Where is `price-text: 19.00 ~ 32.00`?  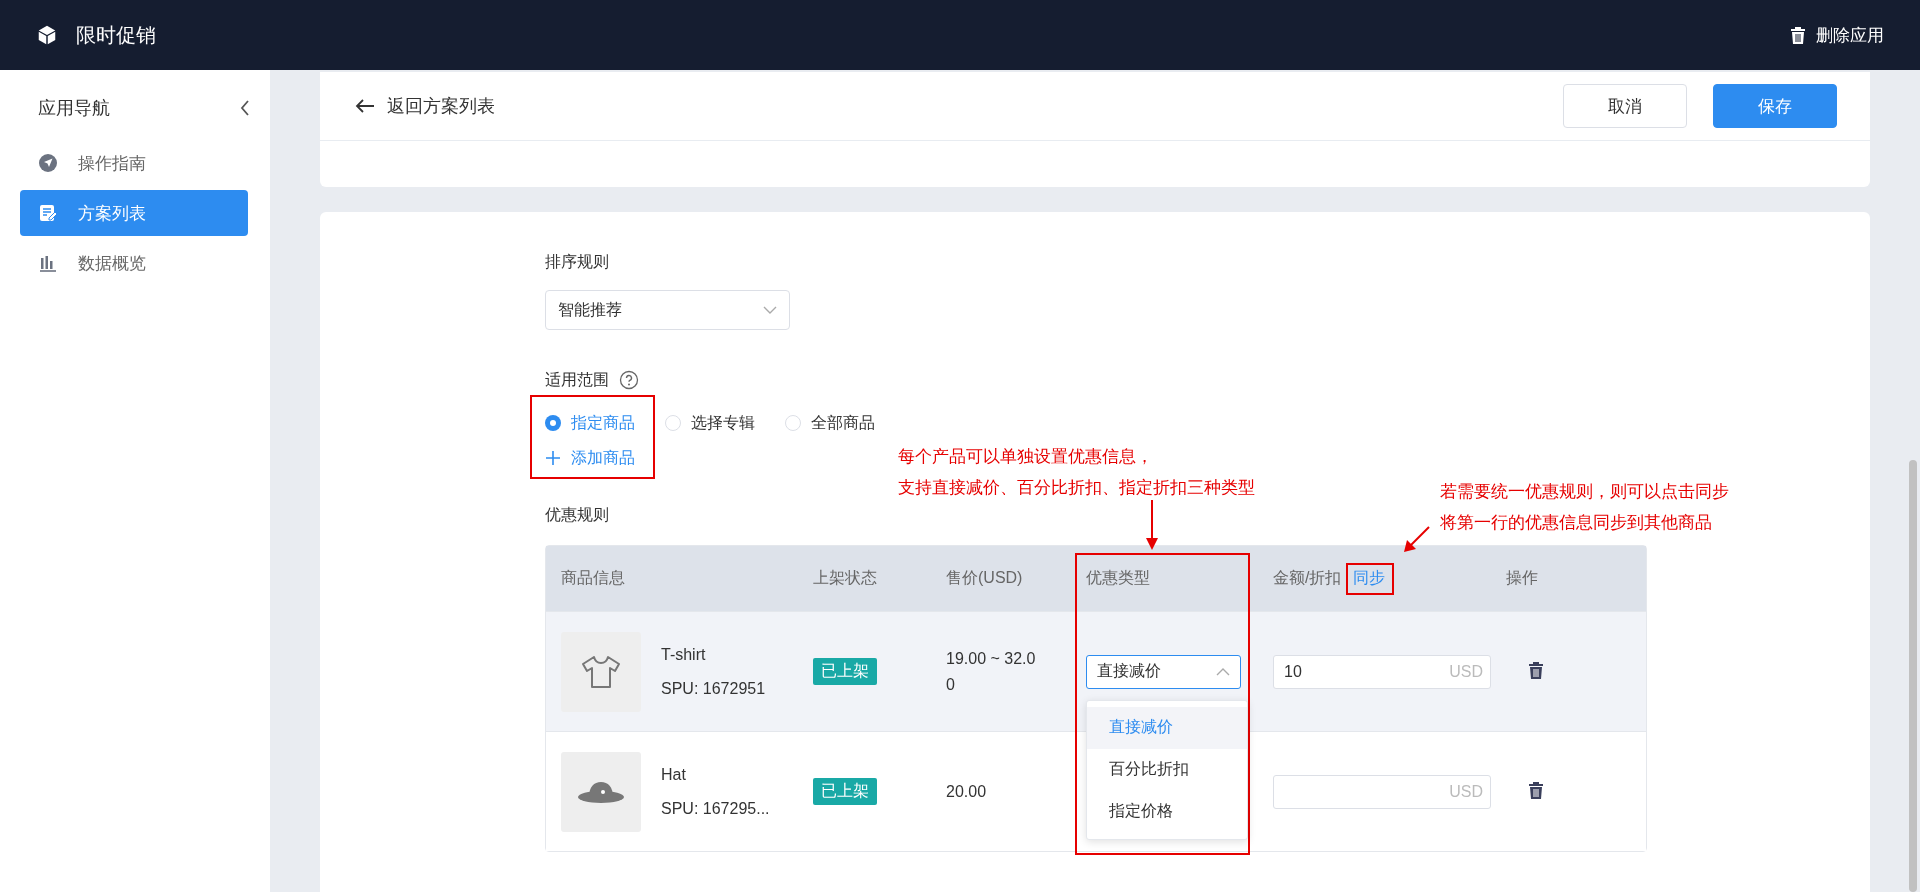 price-text: 19.00 ~ 32.00 is located at coordinates (991, 671).